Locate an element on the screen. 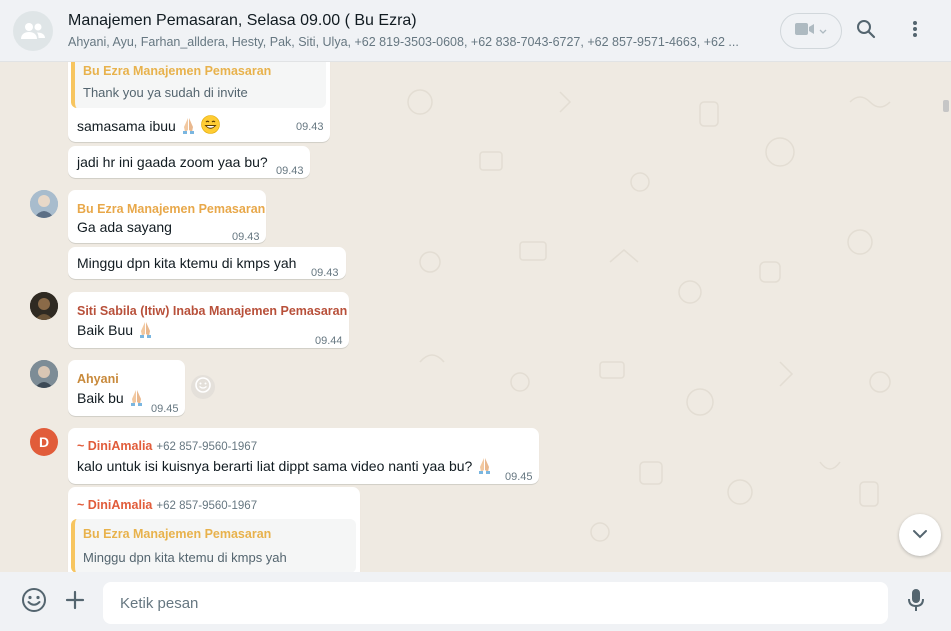 The height and width of the screenshot is (631, 951). sender-name: Ahyani is located at coordinates (98, 379).